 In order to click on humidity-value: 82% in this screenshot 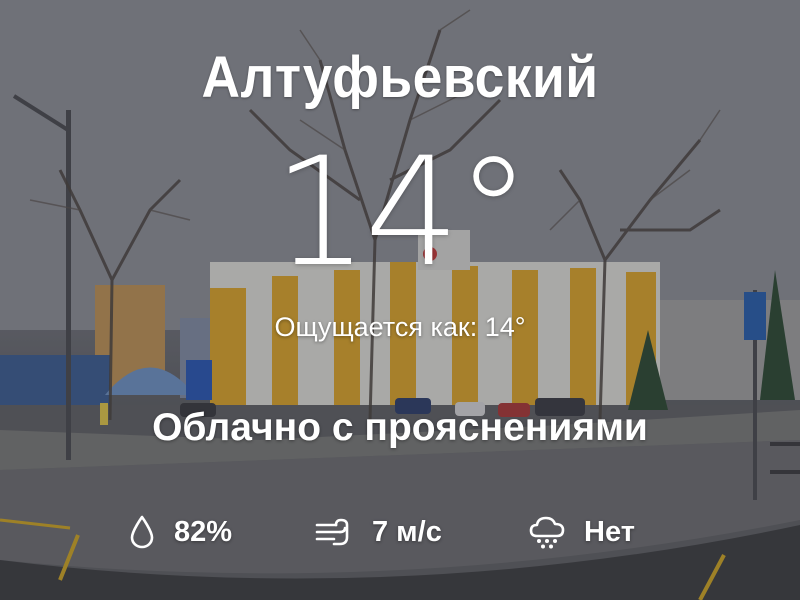, I will do `click(203, 531)`.